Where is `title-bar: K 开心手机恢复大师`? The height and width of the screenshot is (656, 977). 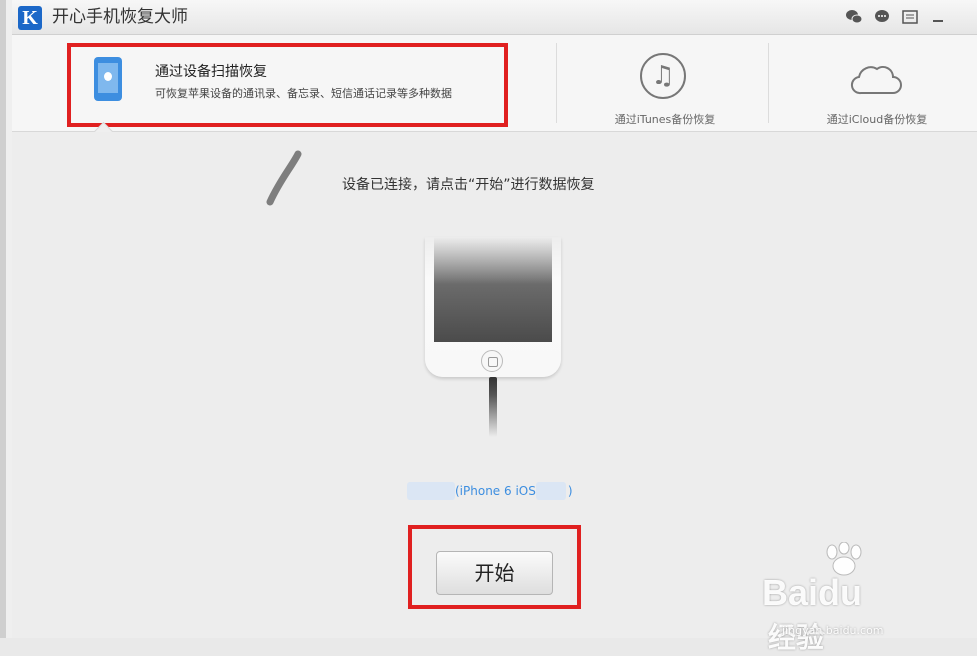 title-bar: K 开心手机恢复大师 is located at coordinates (494, 17).